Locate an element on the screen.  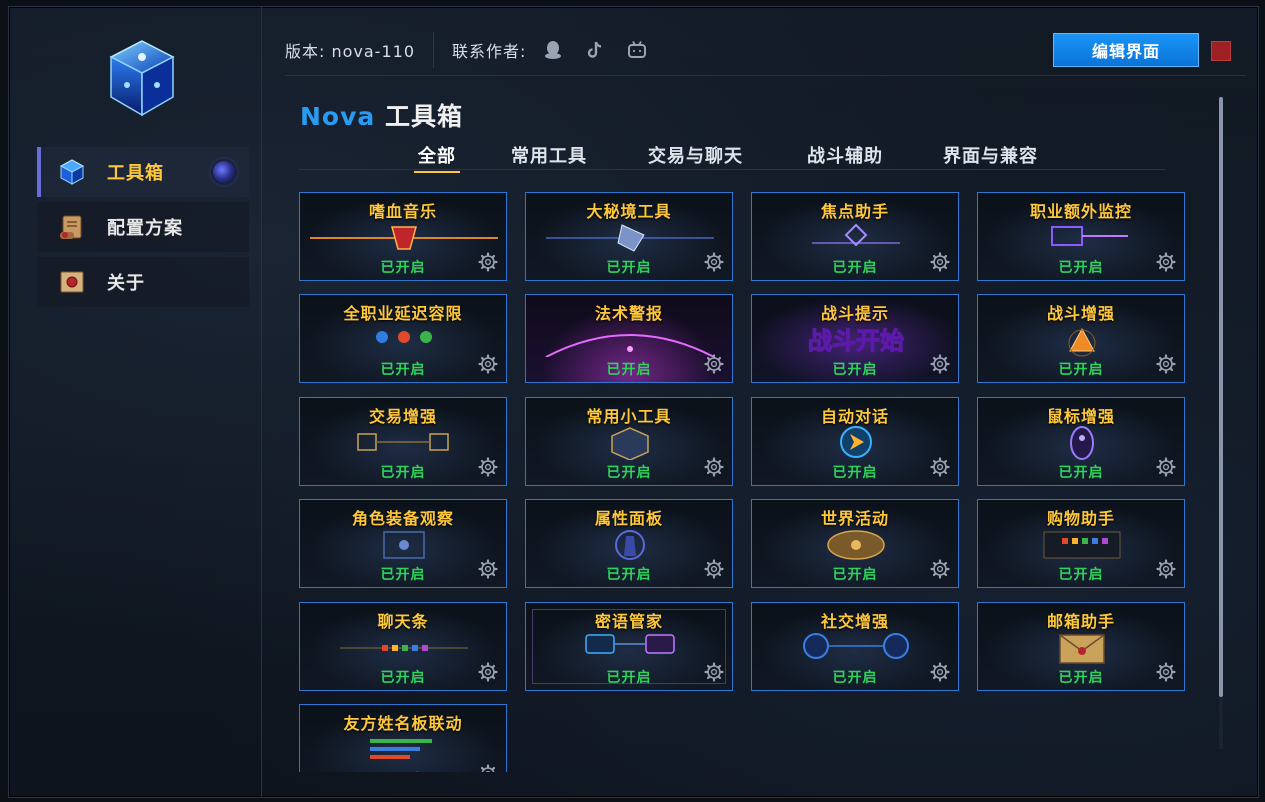
page-title: Nova 工具箱 is located at coordinates (381, 115).